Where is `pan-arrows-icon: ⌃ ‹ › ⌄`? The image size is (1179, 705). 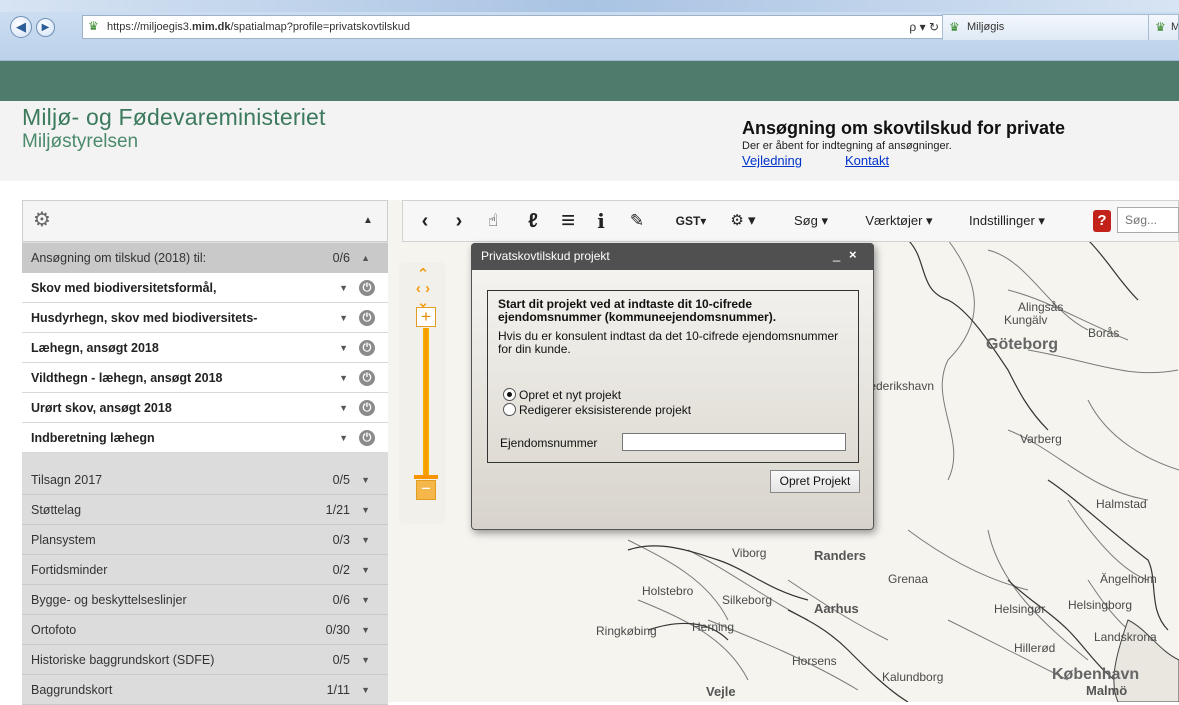
pan-arrows-icon: ⌃ ‹ › ⌄ is located at coordinates (423, 288).